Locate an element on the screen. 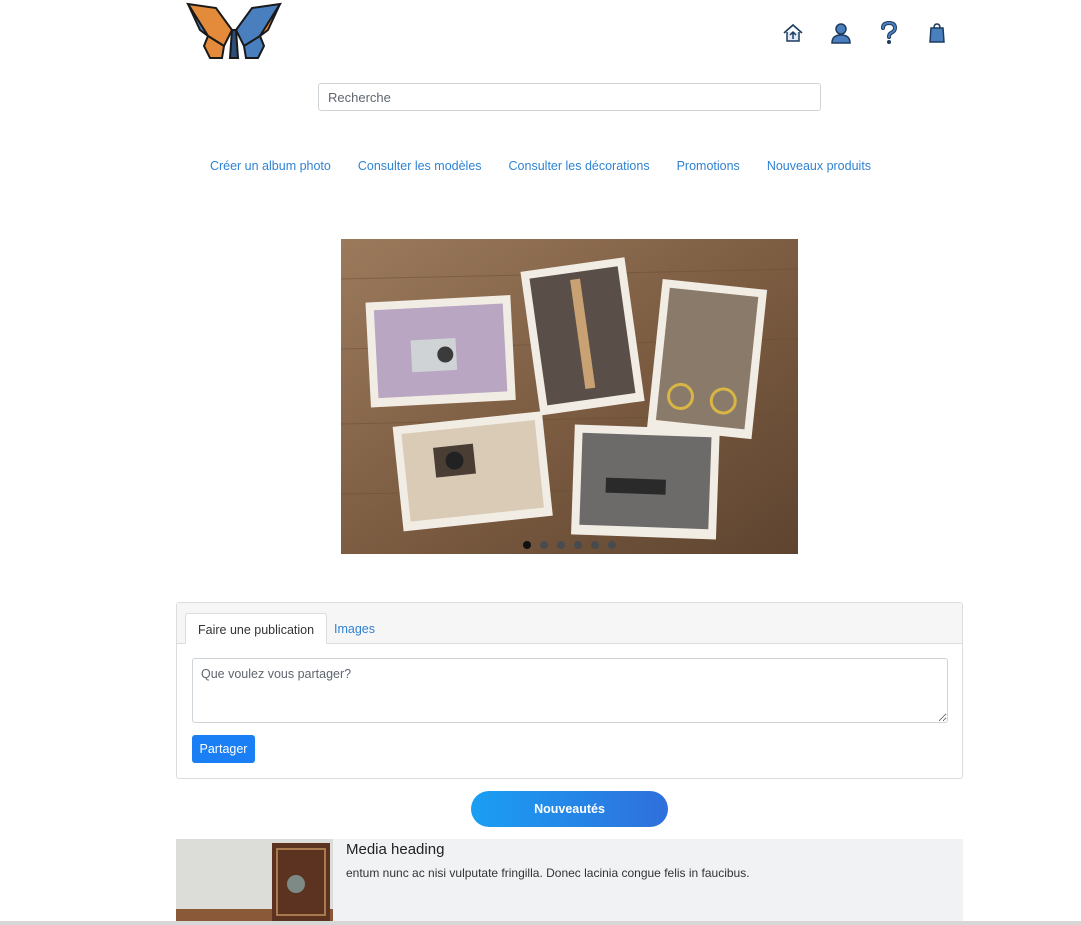 Image resolution: width=1081 pixels, height=925 pixels. nav-promotions: Promotions is located at coordinates (708, 166).